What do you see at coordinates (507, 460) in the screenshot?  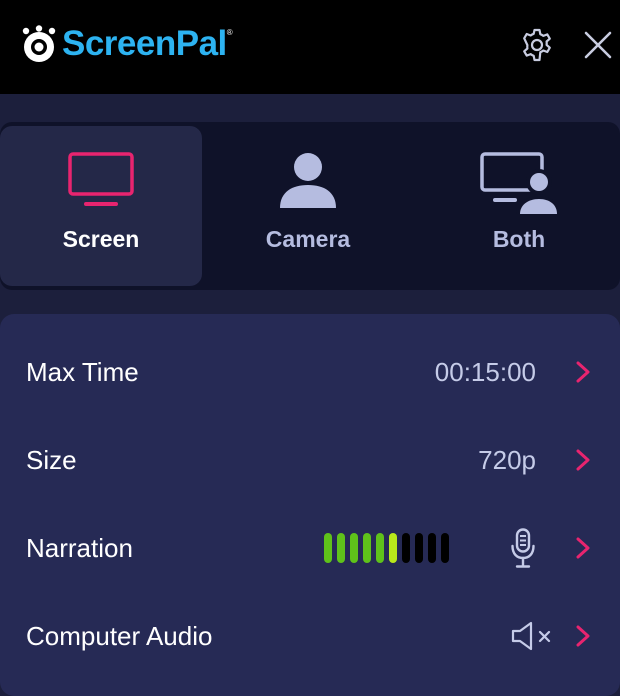 I see `size-value: 720p` at bounding box center [507, 460].